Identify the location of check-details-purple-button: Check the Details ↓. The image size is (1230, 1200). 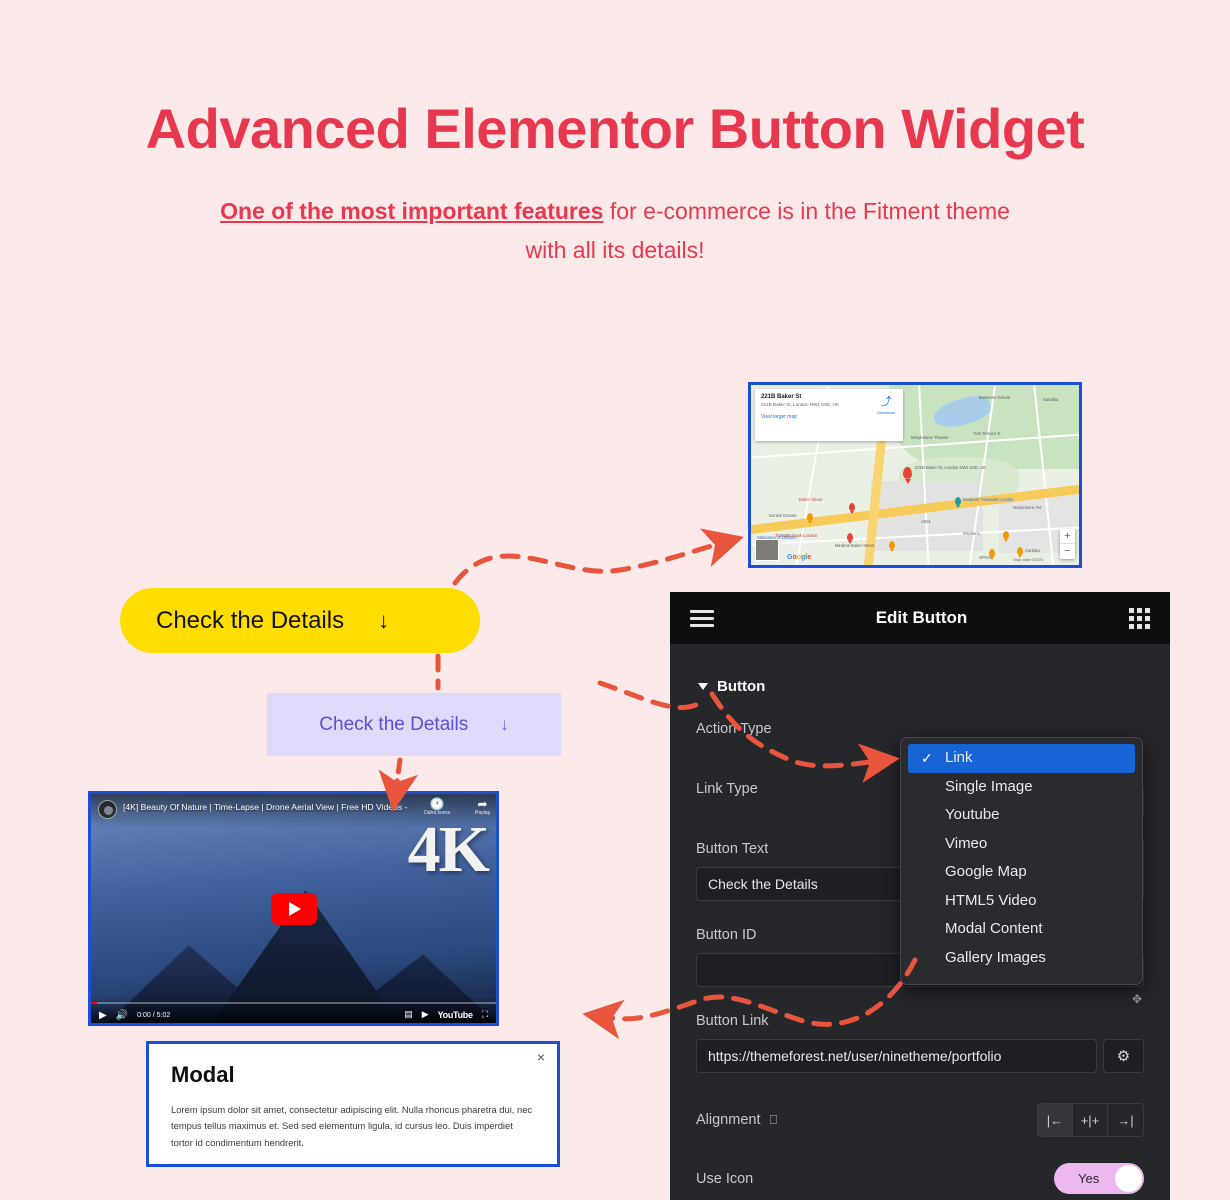
(414, 724).